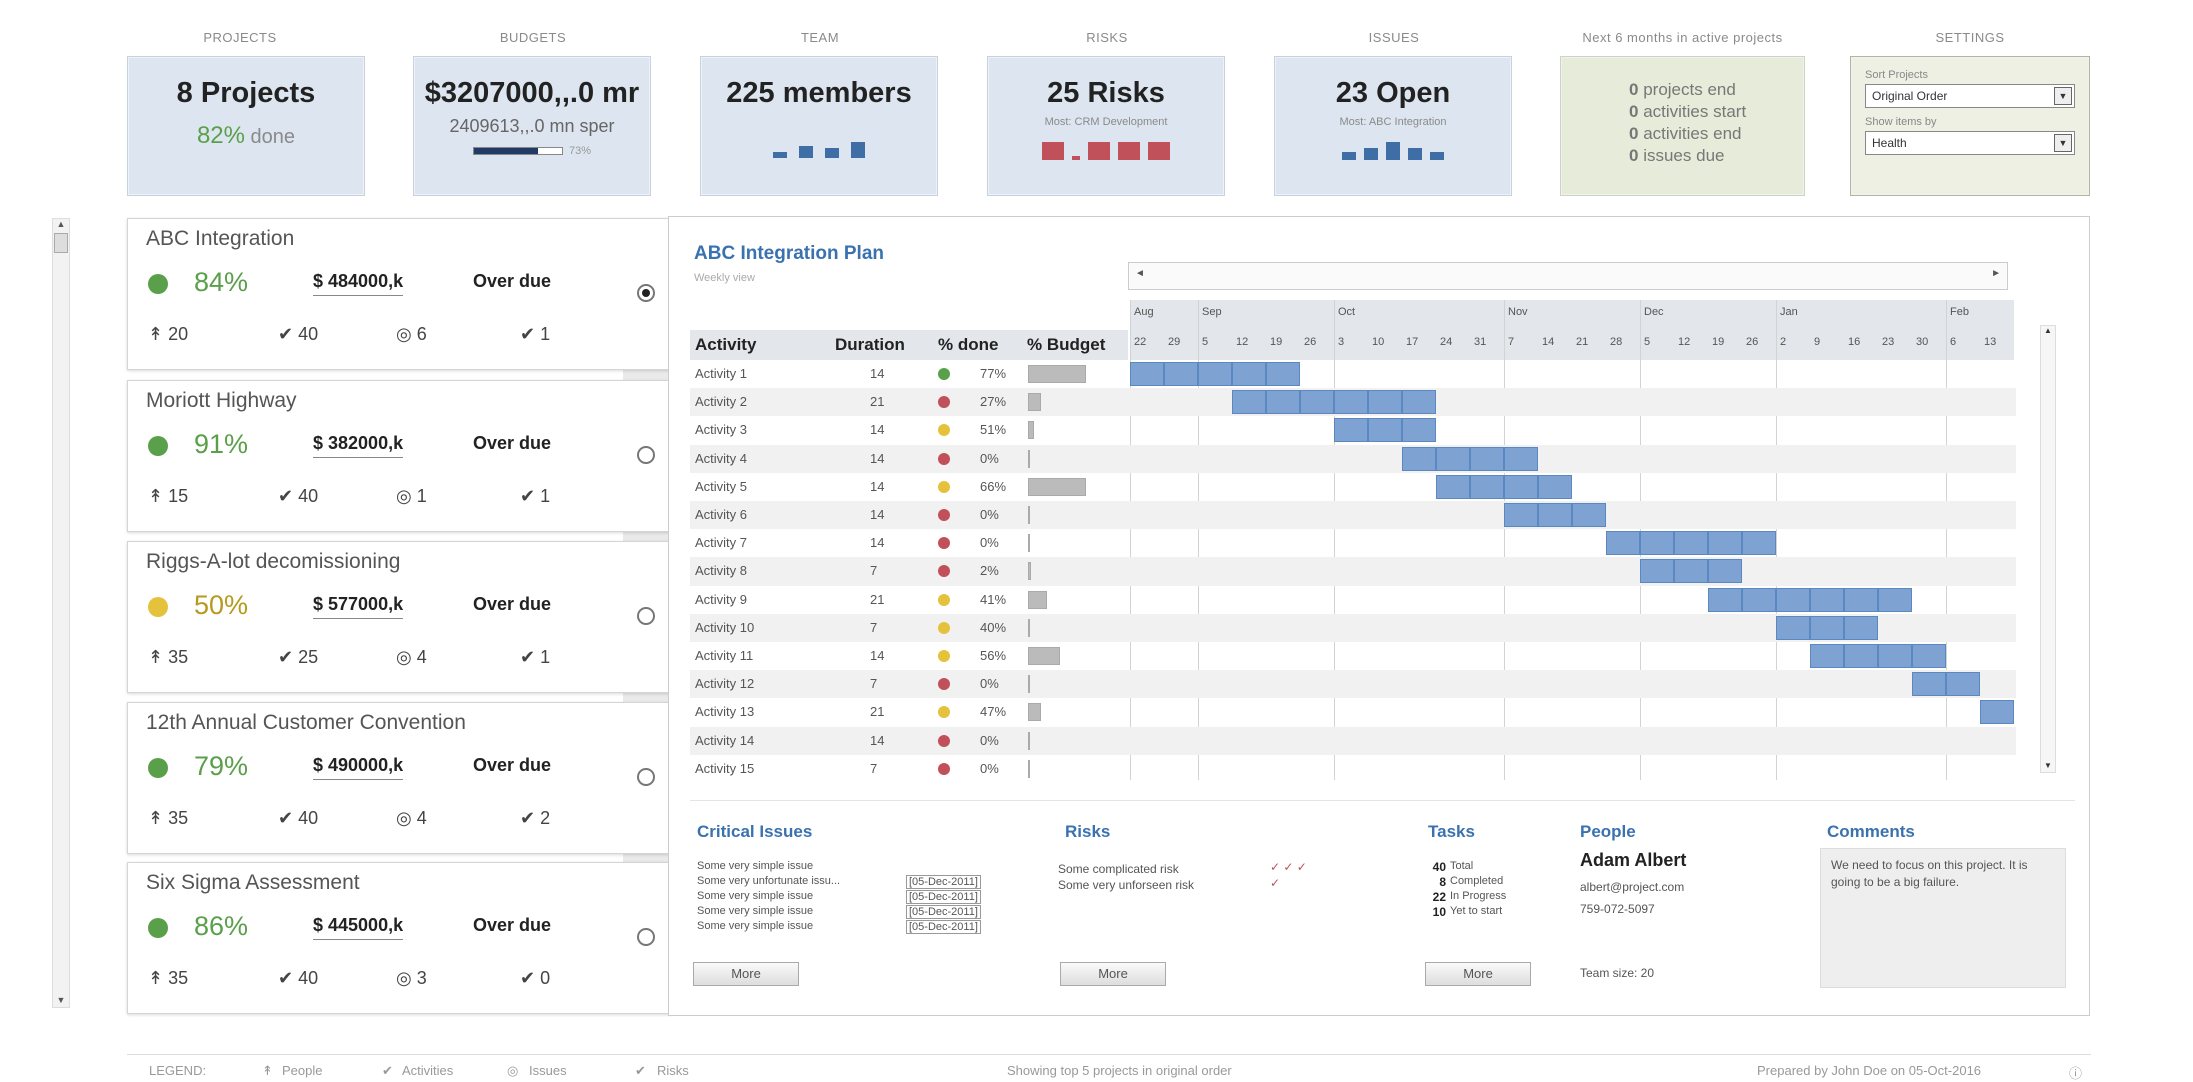  I want to click on show-select: Health ▼, so click(1970, 143).